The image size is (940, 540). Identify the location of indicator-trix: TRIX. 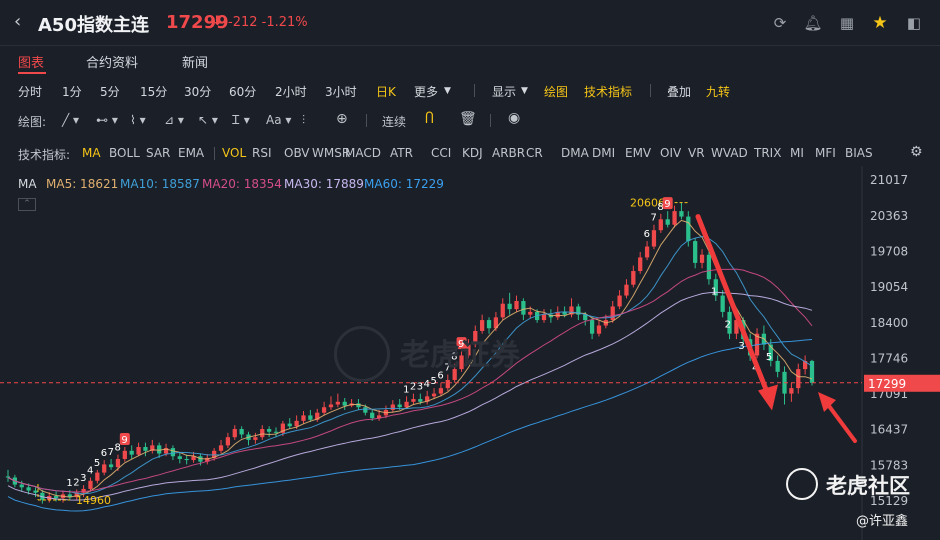
(767, 153).